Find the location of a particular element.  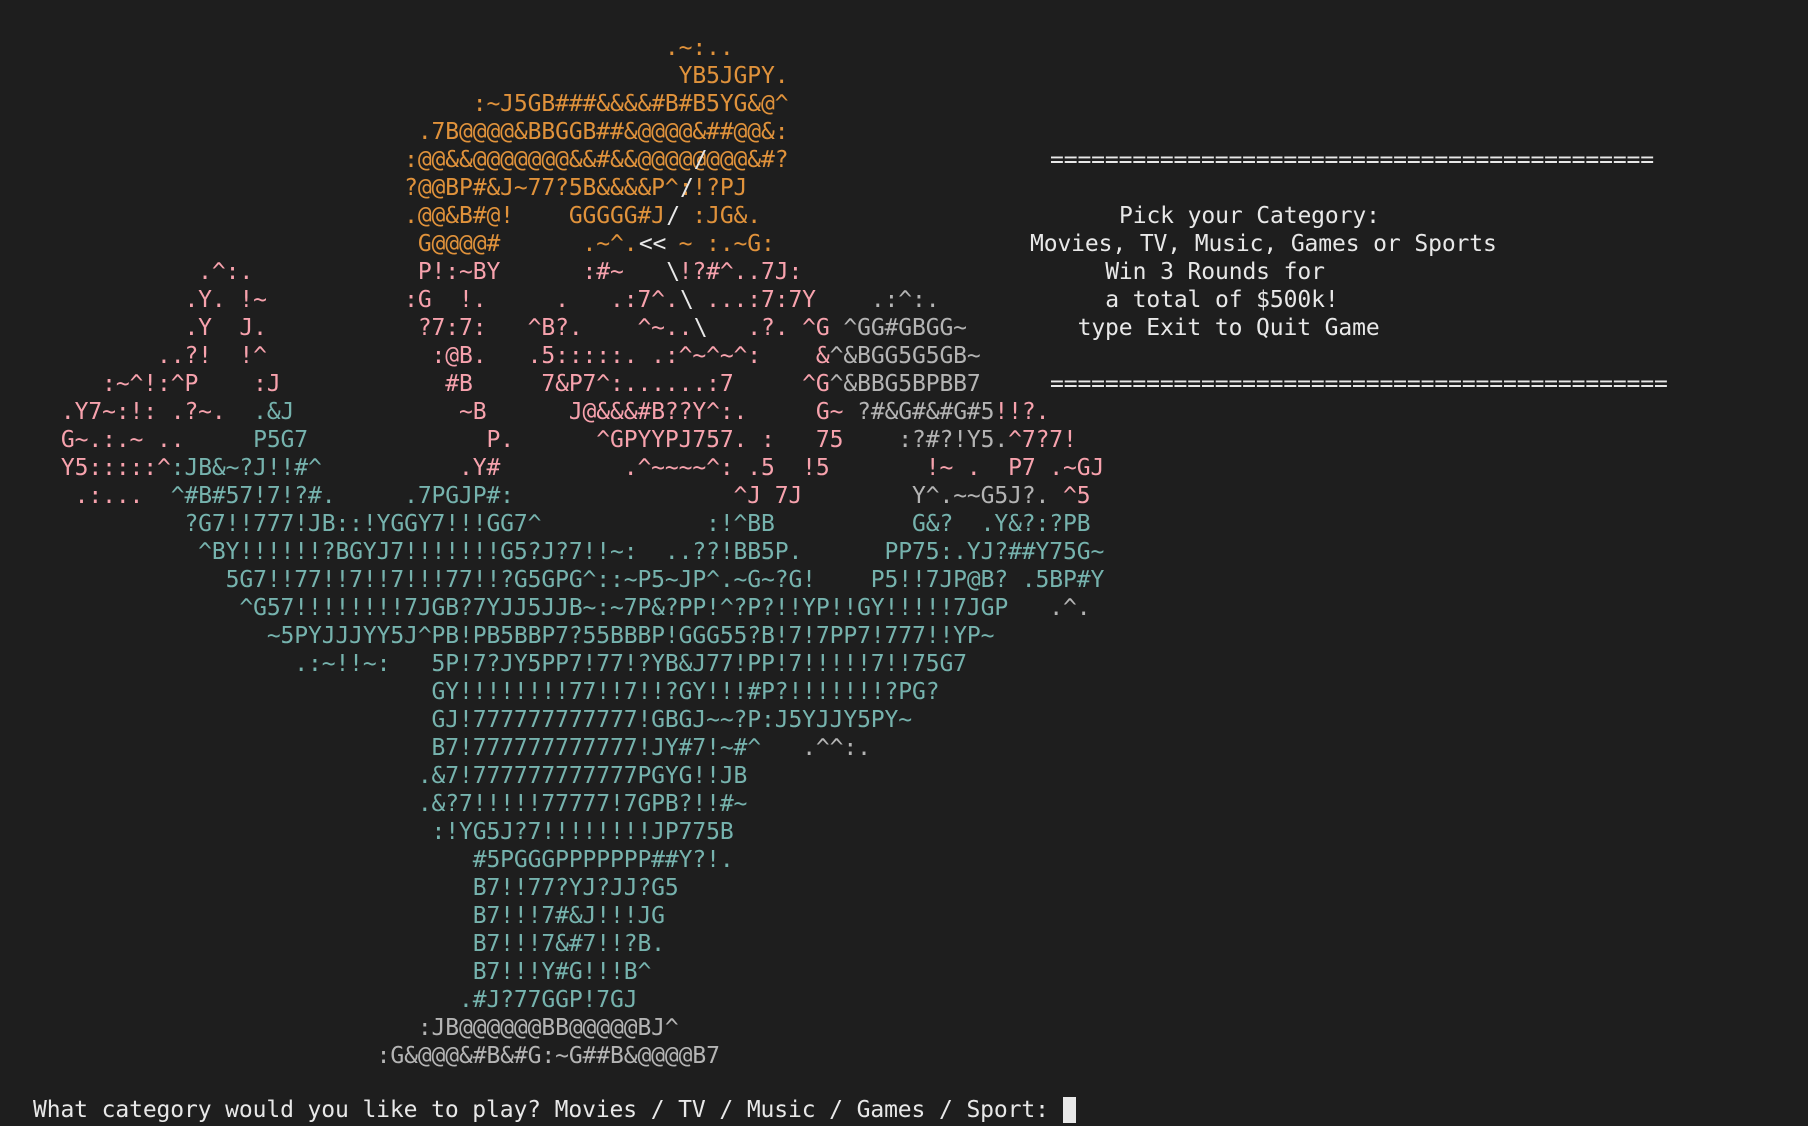

ascii-art-segment: .^. is located at coordinates (1070, 608).